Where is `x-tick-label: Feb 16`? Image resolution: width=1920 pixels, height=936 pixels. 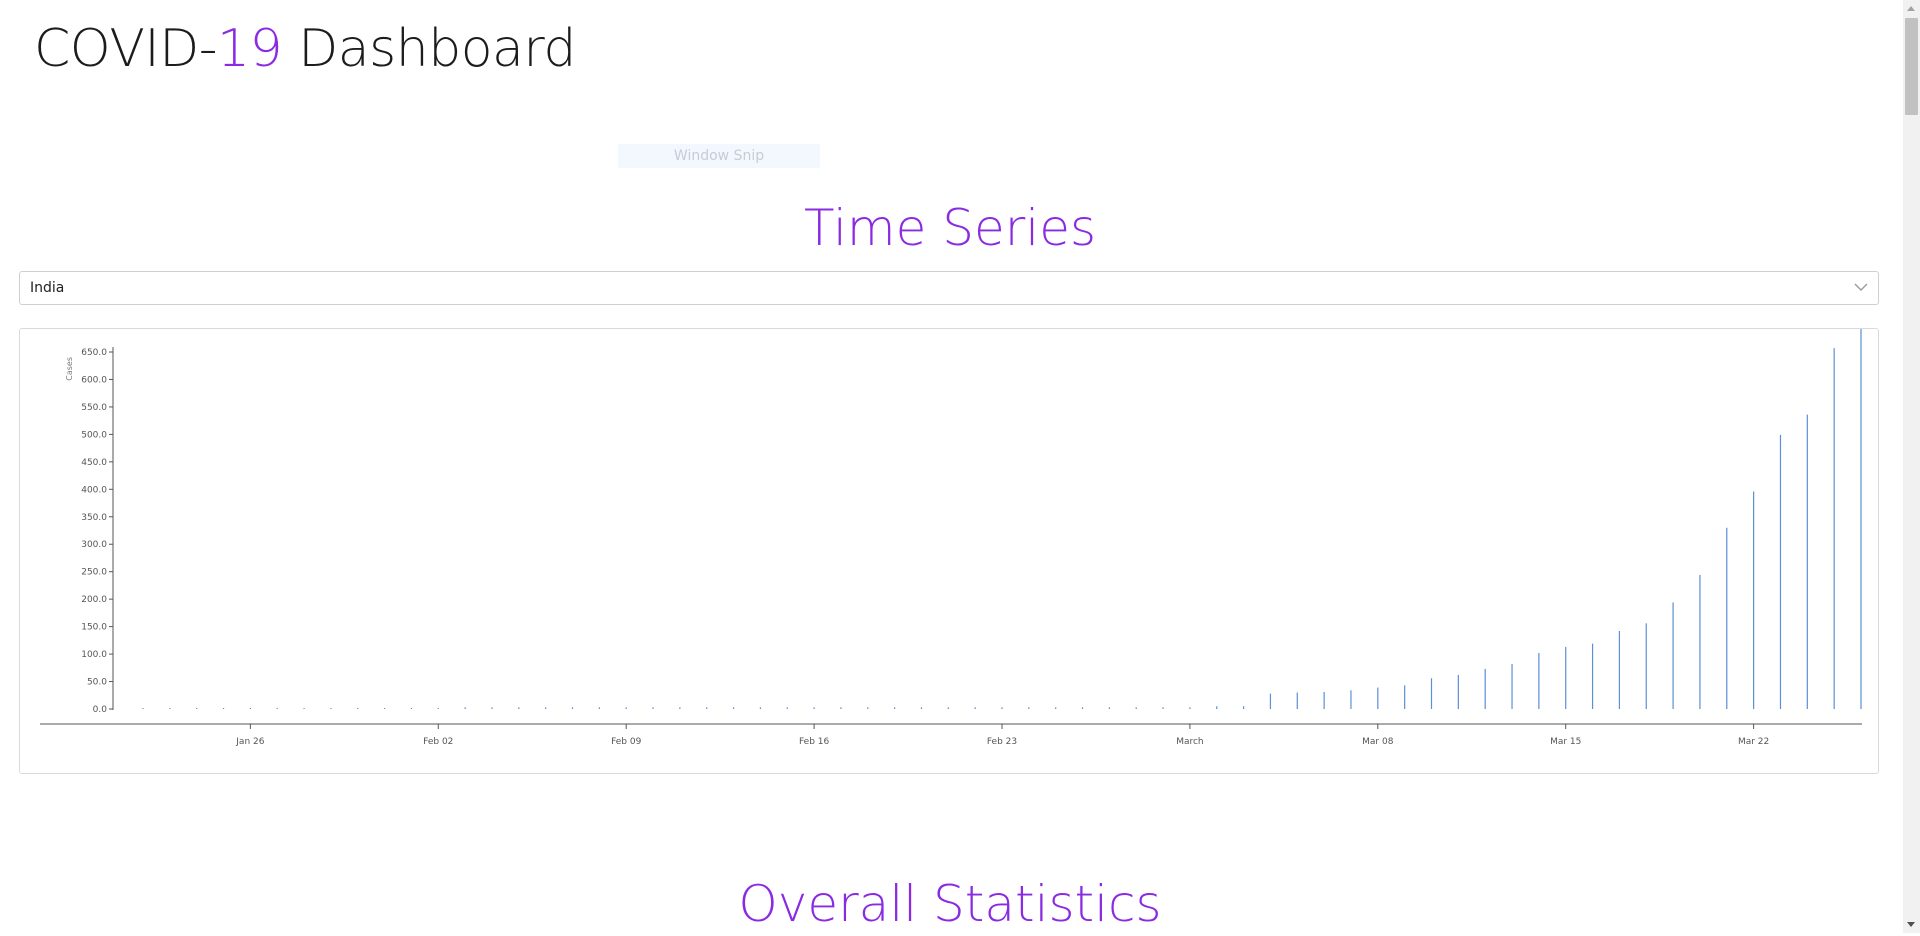
x-tick-label: Feb 16 is located at coordinates (814, 742).